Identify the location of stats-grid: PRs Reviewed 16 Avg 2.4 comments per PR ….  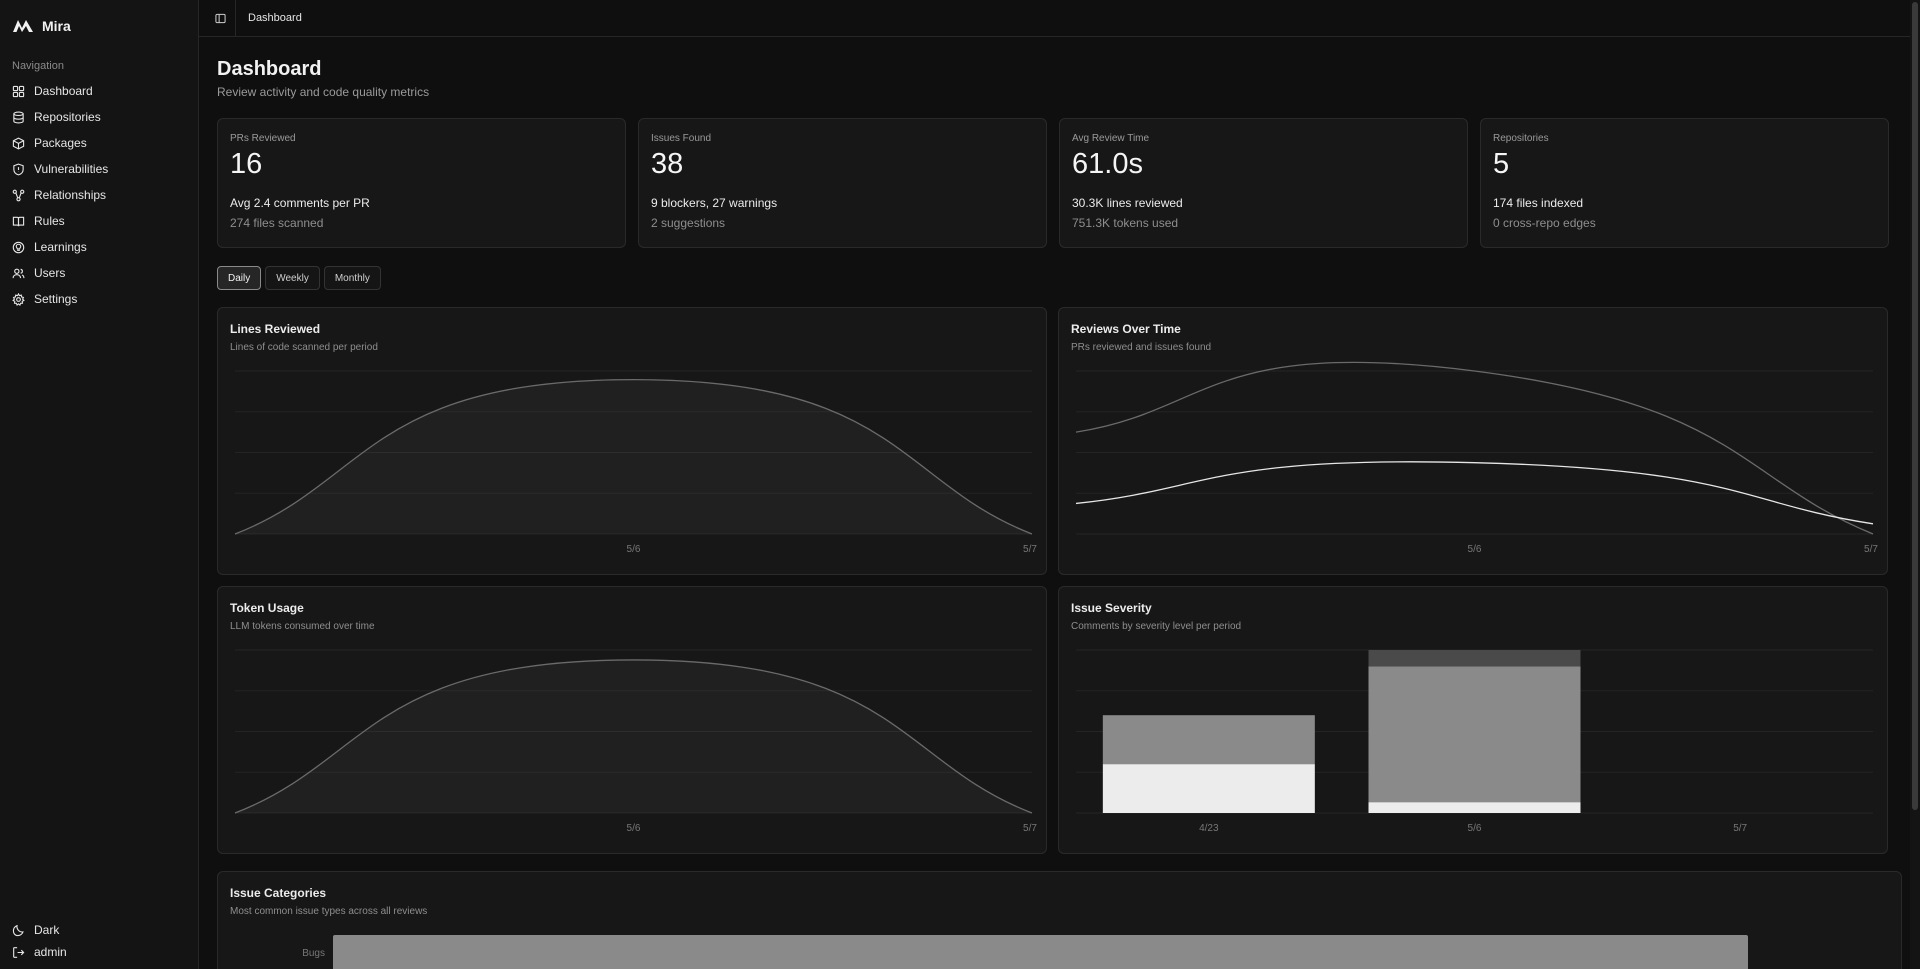
(1059, 183).